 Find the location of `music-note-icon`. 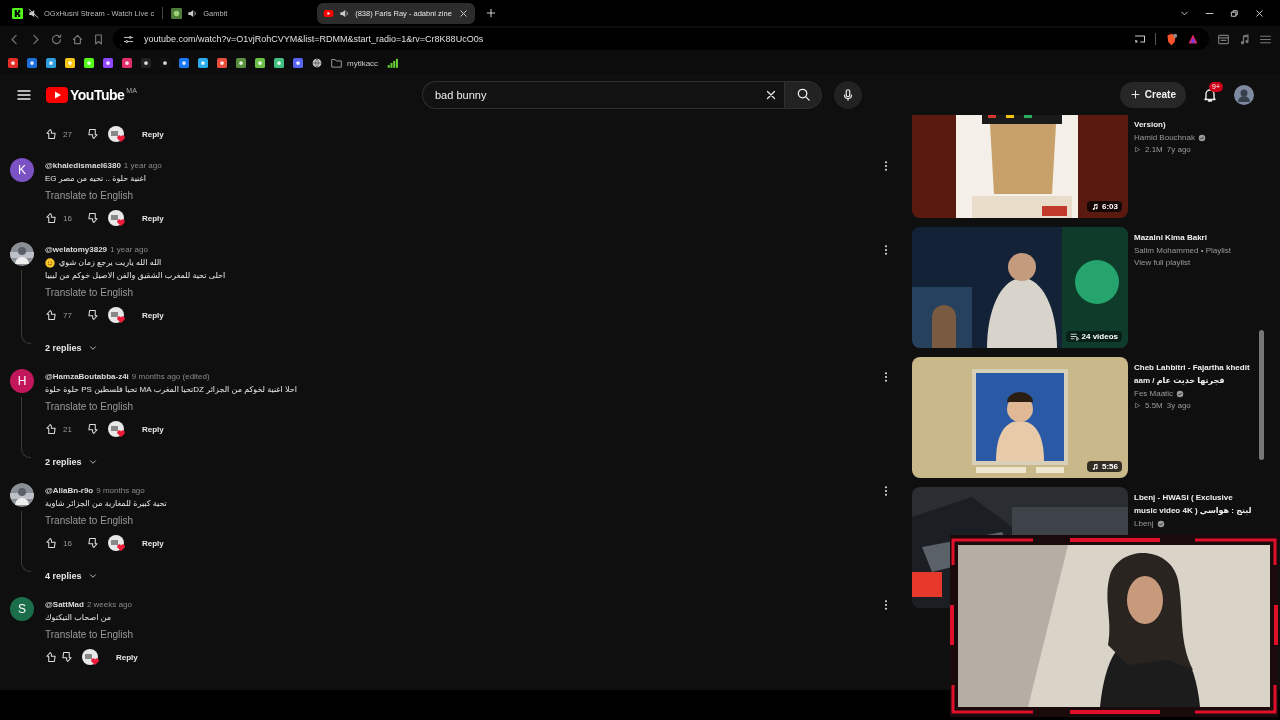

music-note-icon is located at coordinates (1244, 39).